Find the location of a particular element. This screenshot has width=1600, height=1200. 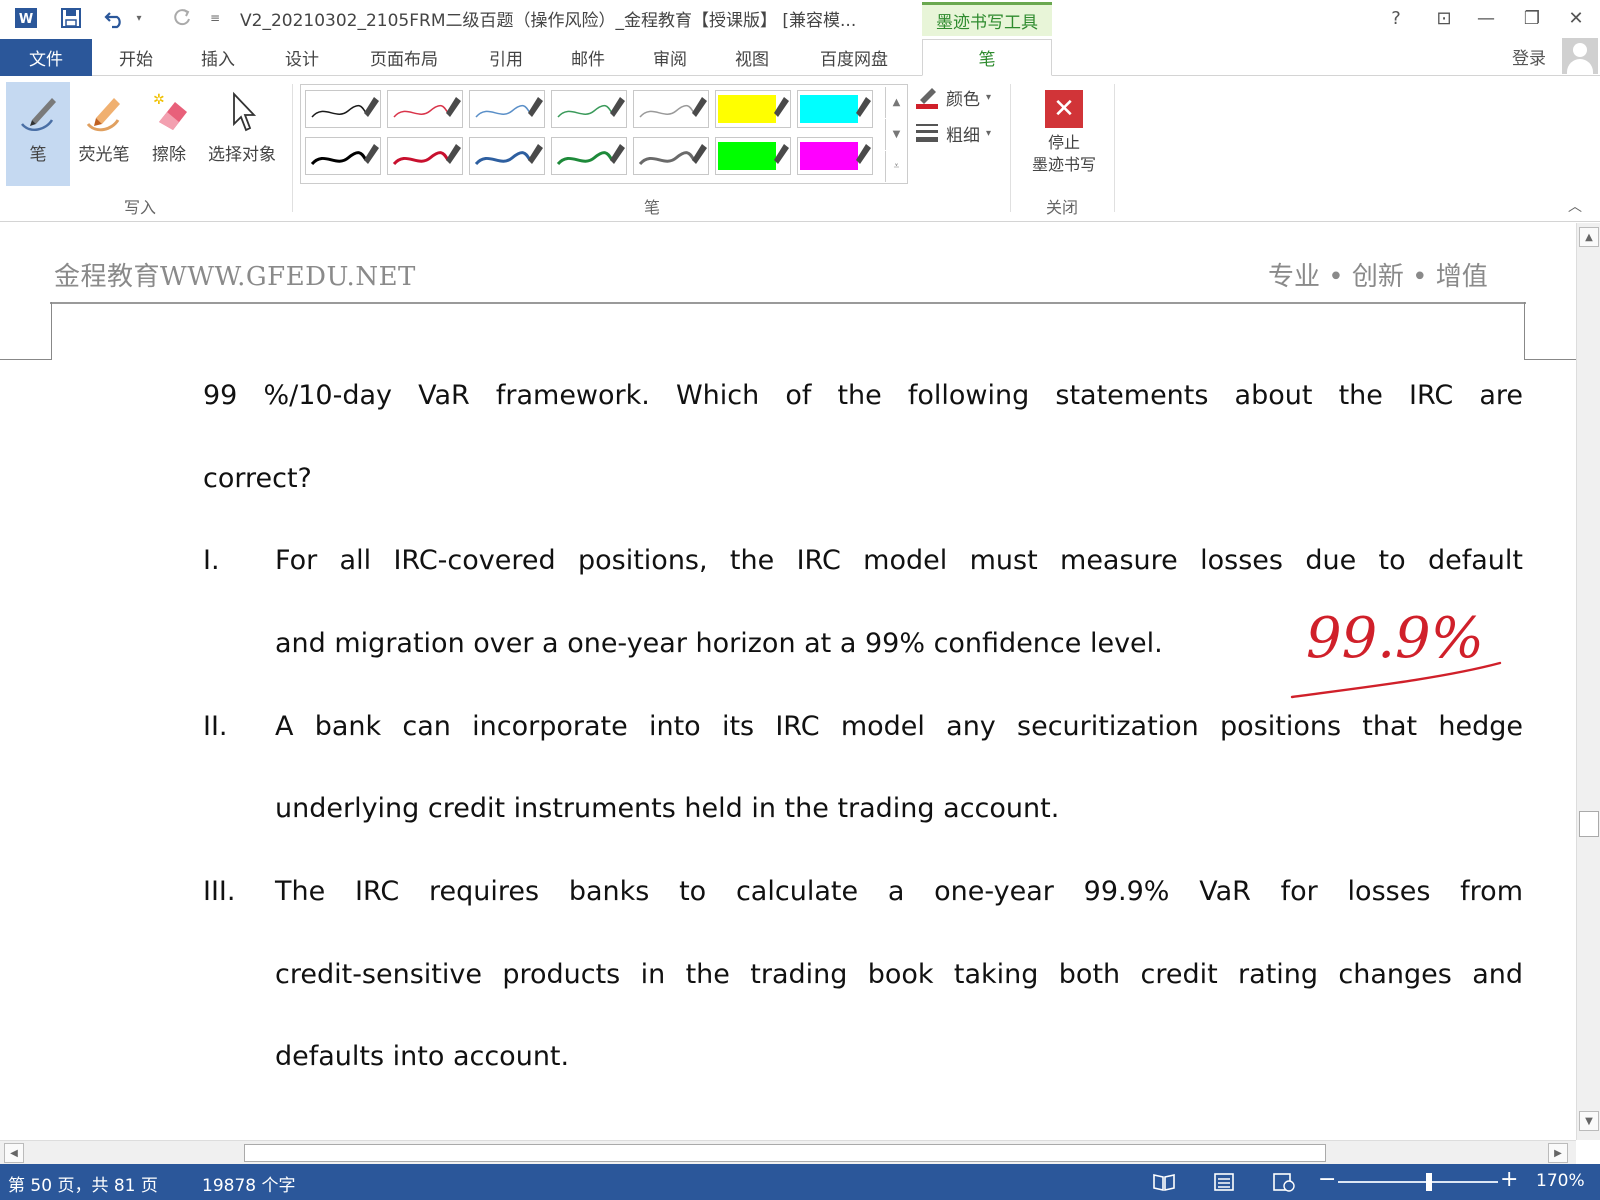

tab-page-layout: 页面布局 is located at coordinates (404, 57).